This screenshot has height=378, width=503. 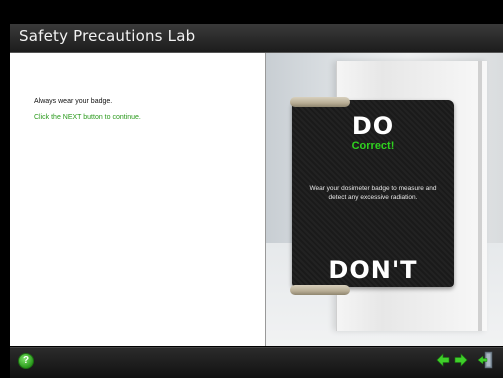 I want to click on title-bar: Safety Precautions Lab, so click(x=256, y=38).